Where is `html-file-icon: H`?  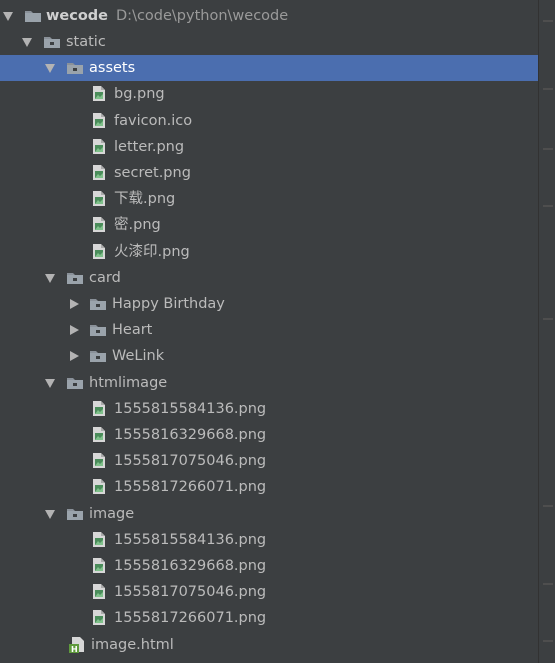 html-file-icon: H is located at coordinates (77, 646).